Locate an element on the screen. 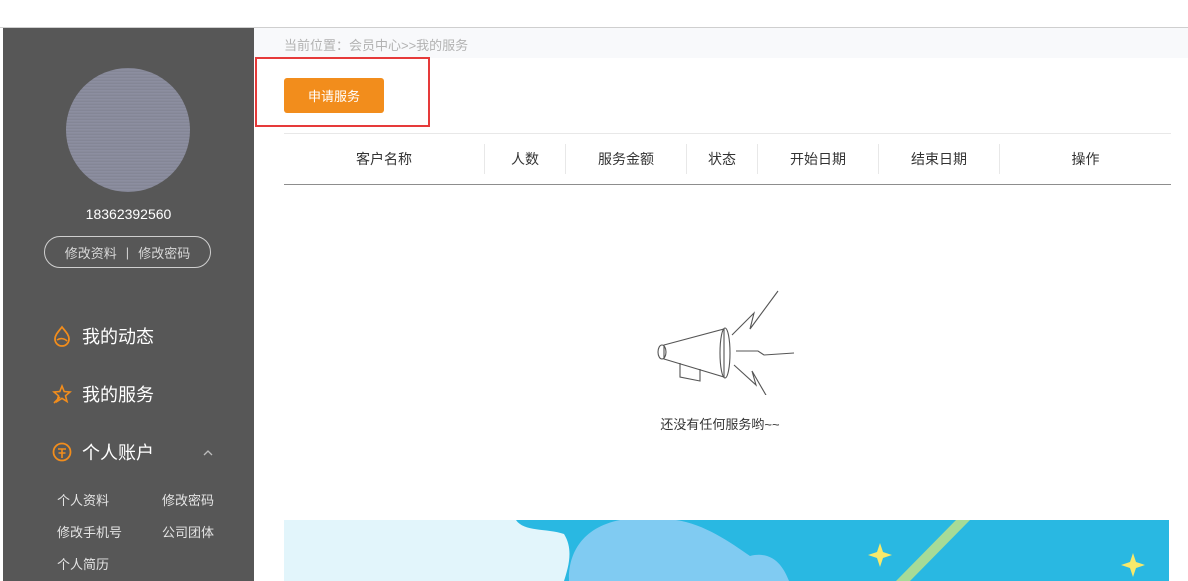 This screenshot has height=581, width=1188. nav-label-account: 个人账户 is located at coordinates (118, 453).